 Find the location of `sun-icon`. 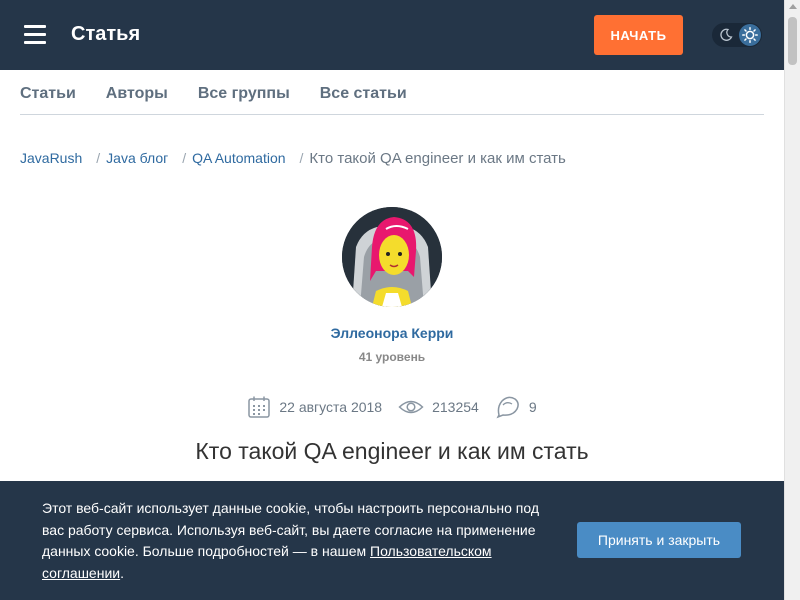

sun-icon is located at coordinates (750, 35).